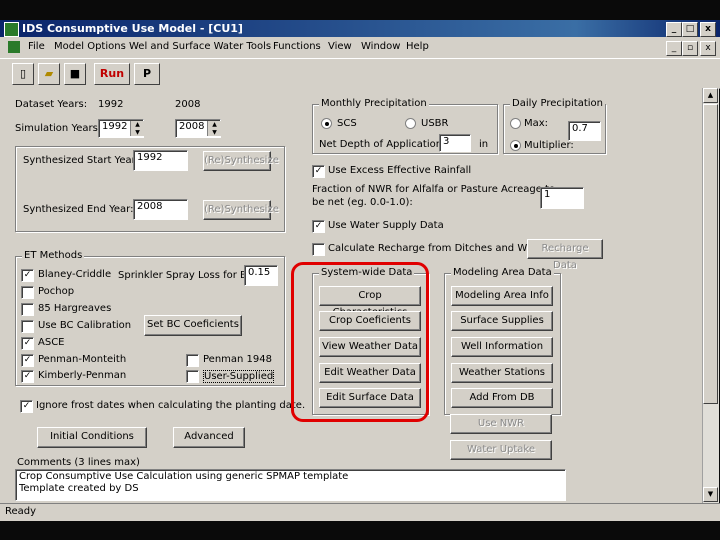  Describe the element at coordinates (710, 95) in the screenshot. I see `scroll-up-arrow-icon: ▲` at that location.